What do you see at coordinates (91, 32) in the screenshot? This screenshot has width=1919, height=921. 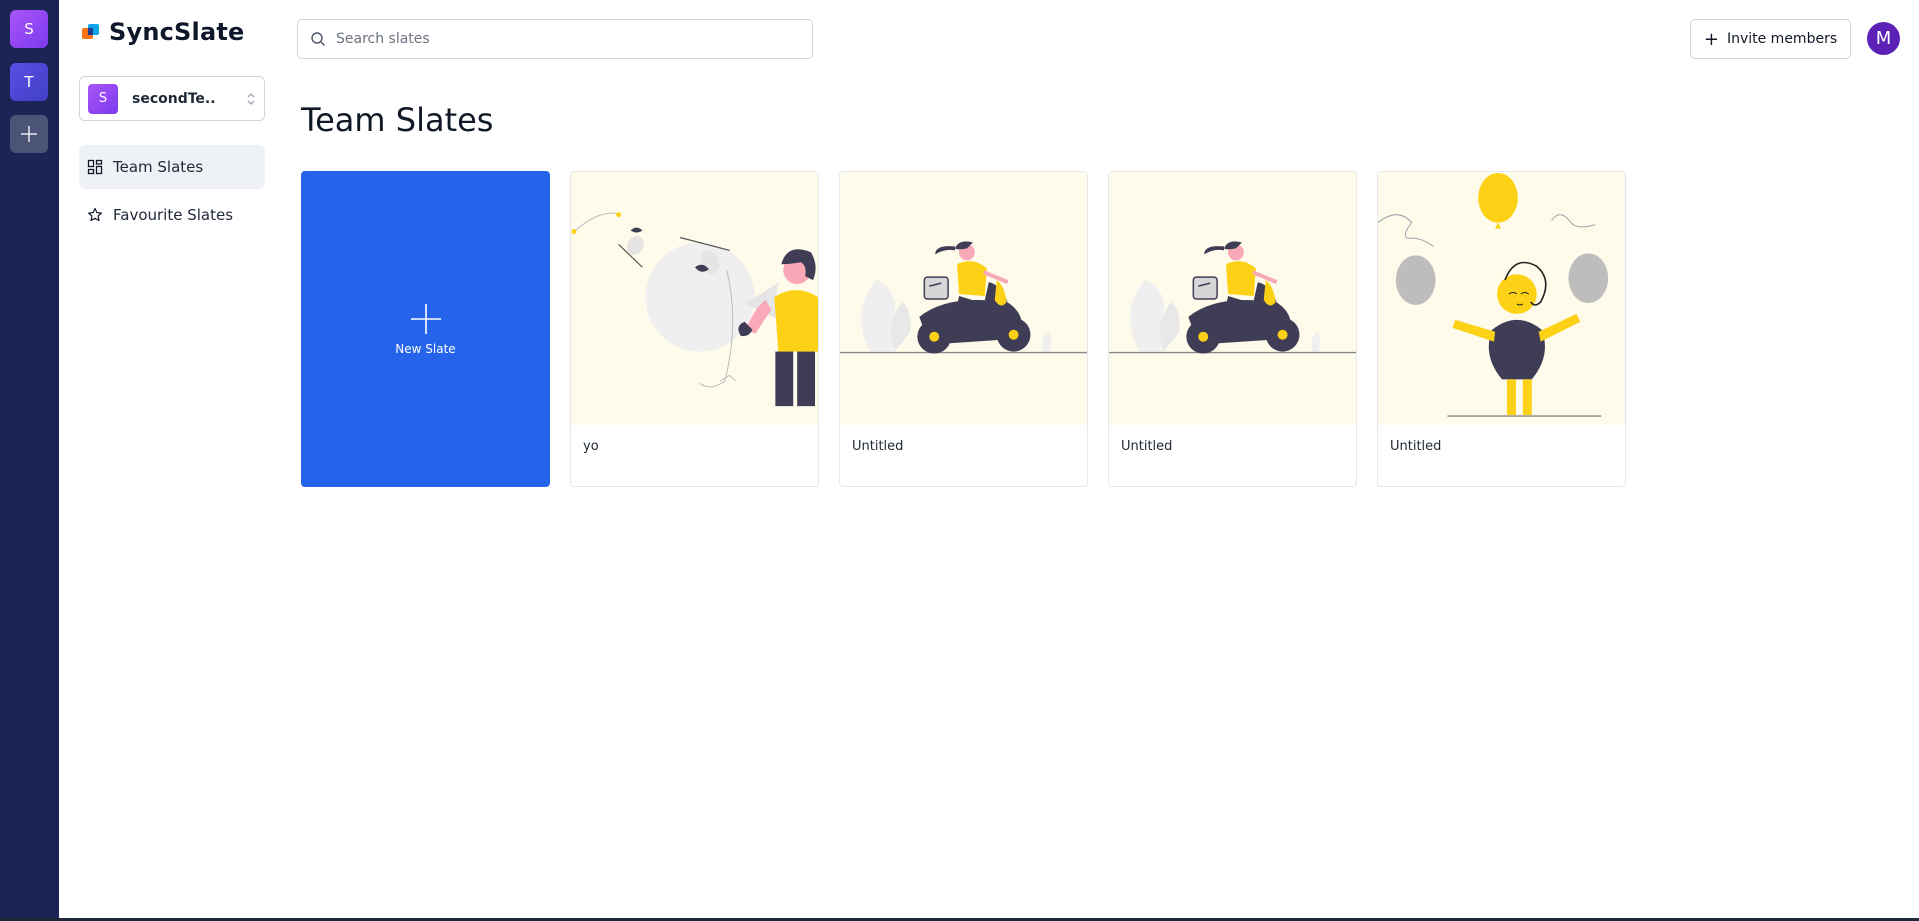 I see `syncslate-logo-icon` at bounding box center [91, 32].